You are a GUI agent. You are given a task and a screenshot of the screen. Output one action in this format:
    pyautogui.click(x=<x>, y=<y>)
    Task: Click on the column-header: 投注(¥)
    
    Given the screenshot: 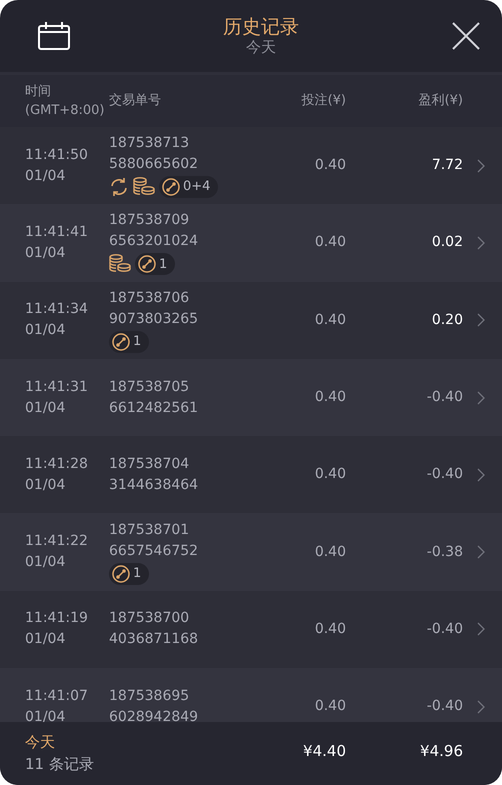 What is the action you would take?
    pyautogui.click(x=324, y=100)
    